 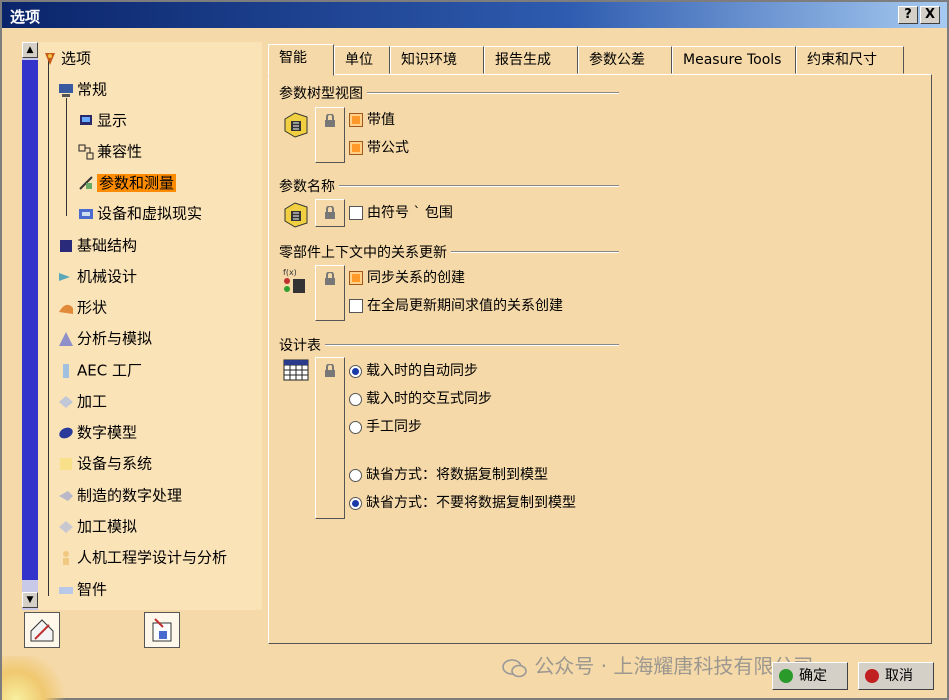 I want to click on shape-icon, so click(x=66, y=308).